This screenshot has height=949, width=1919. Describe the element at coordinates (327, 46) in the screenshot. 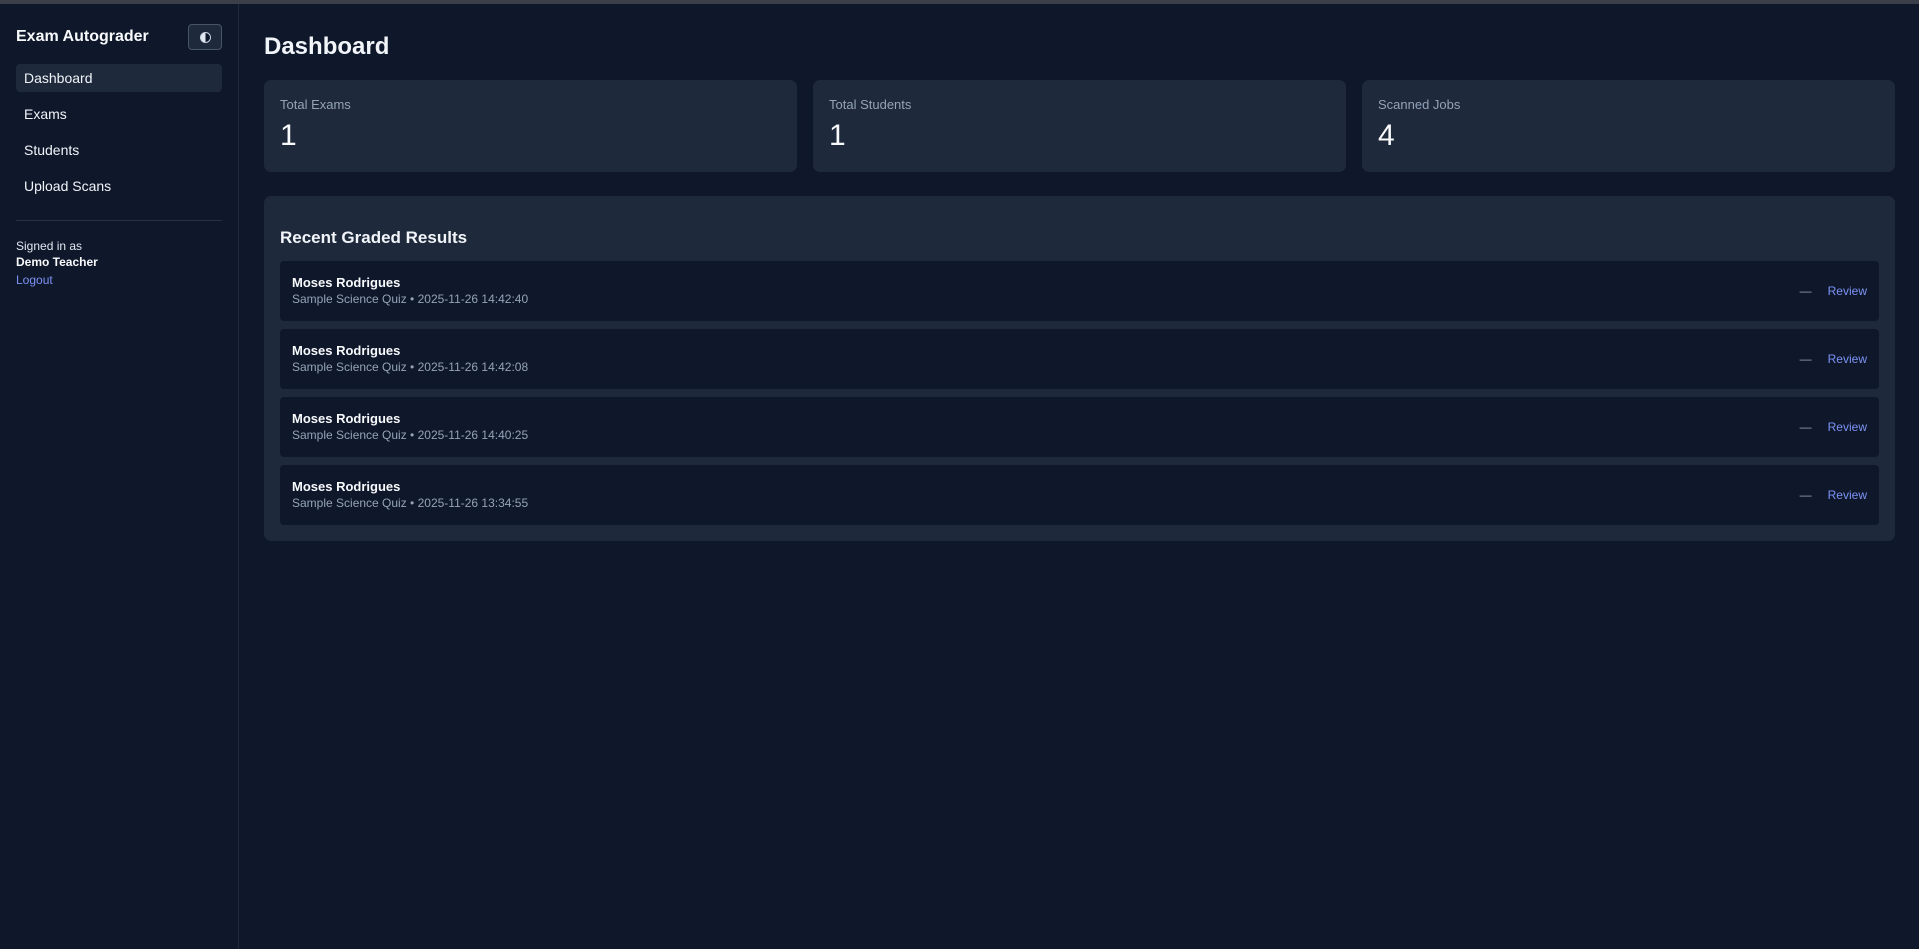

I see `page-title: Dashboard` at that location.